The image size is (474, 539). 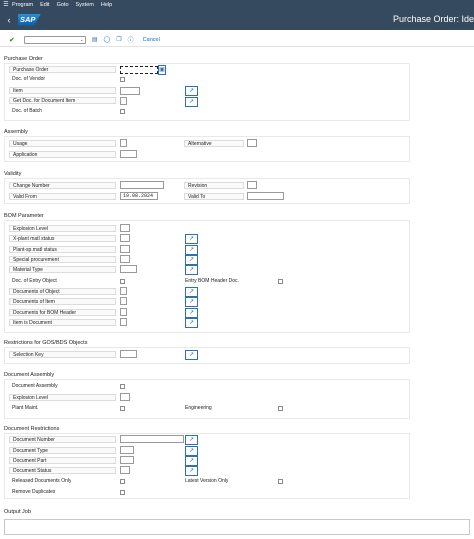 What do you see at coordinates (125, 238) in the screenshot?
I see `x-plant-input` at bounding box center [125, 238].